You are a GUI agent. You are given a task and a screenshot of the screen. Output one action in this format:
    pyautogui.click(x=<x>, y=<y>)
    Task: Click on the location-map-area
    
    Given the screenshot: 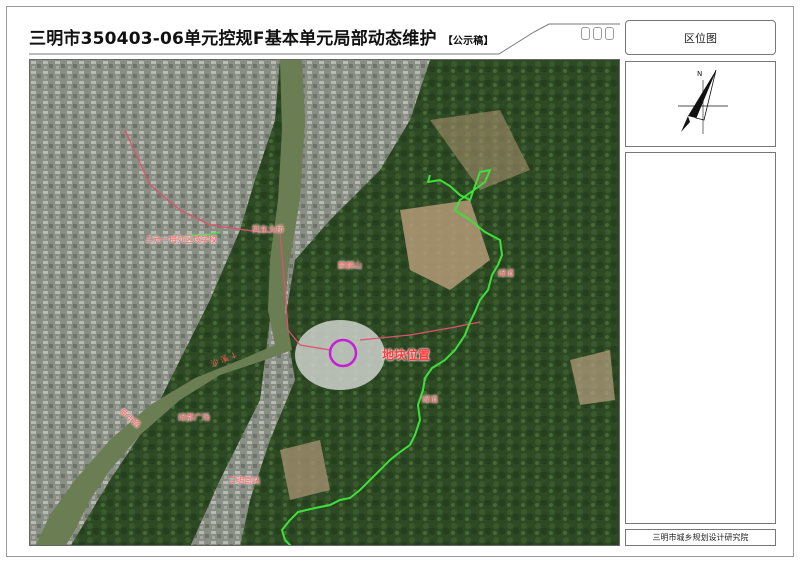 What is the action you would take?
    pyautogui.click(x=700, y=338)
    